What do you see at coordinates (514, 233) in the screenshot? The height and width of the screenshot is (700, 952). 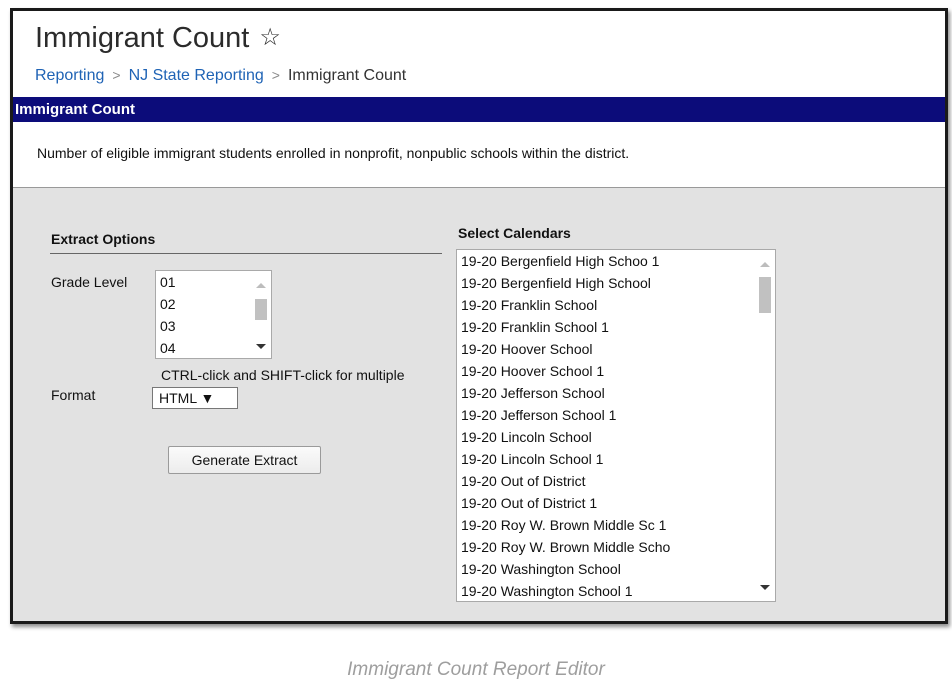 I see `select-calendars-heading: Select Calendars` at bounding box center [514, 233].